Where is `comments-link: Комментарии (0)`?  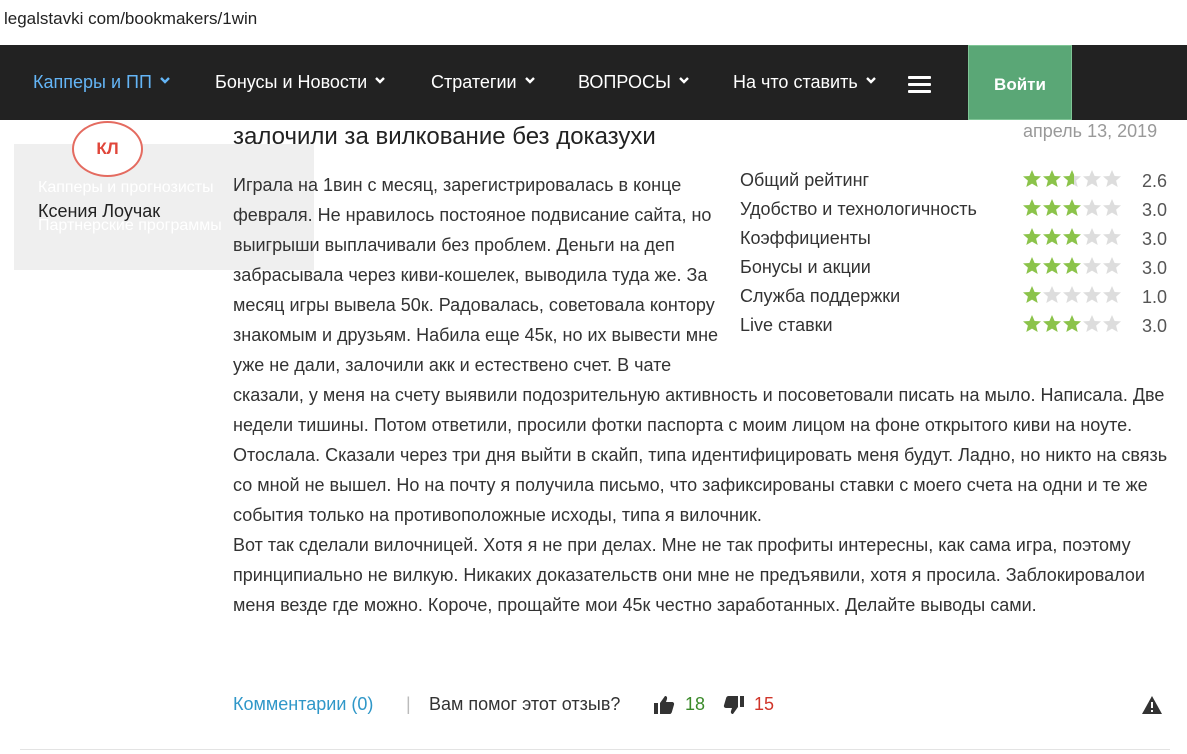
comments-link: Комментарии (0) is located at coordinates (303, 704).